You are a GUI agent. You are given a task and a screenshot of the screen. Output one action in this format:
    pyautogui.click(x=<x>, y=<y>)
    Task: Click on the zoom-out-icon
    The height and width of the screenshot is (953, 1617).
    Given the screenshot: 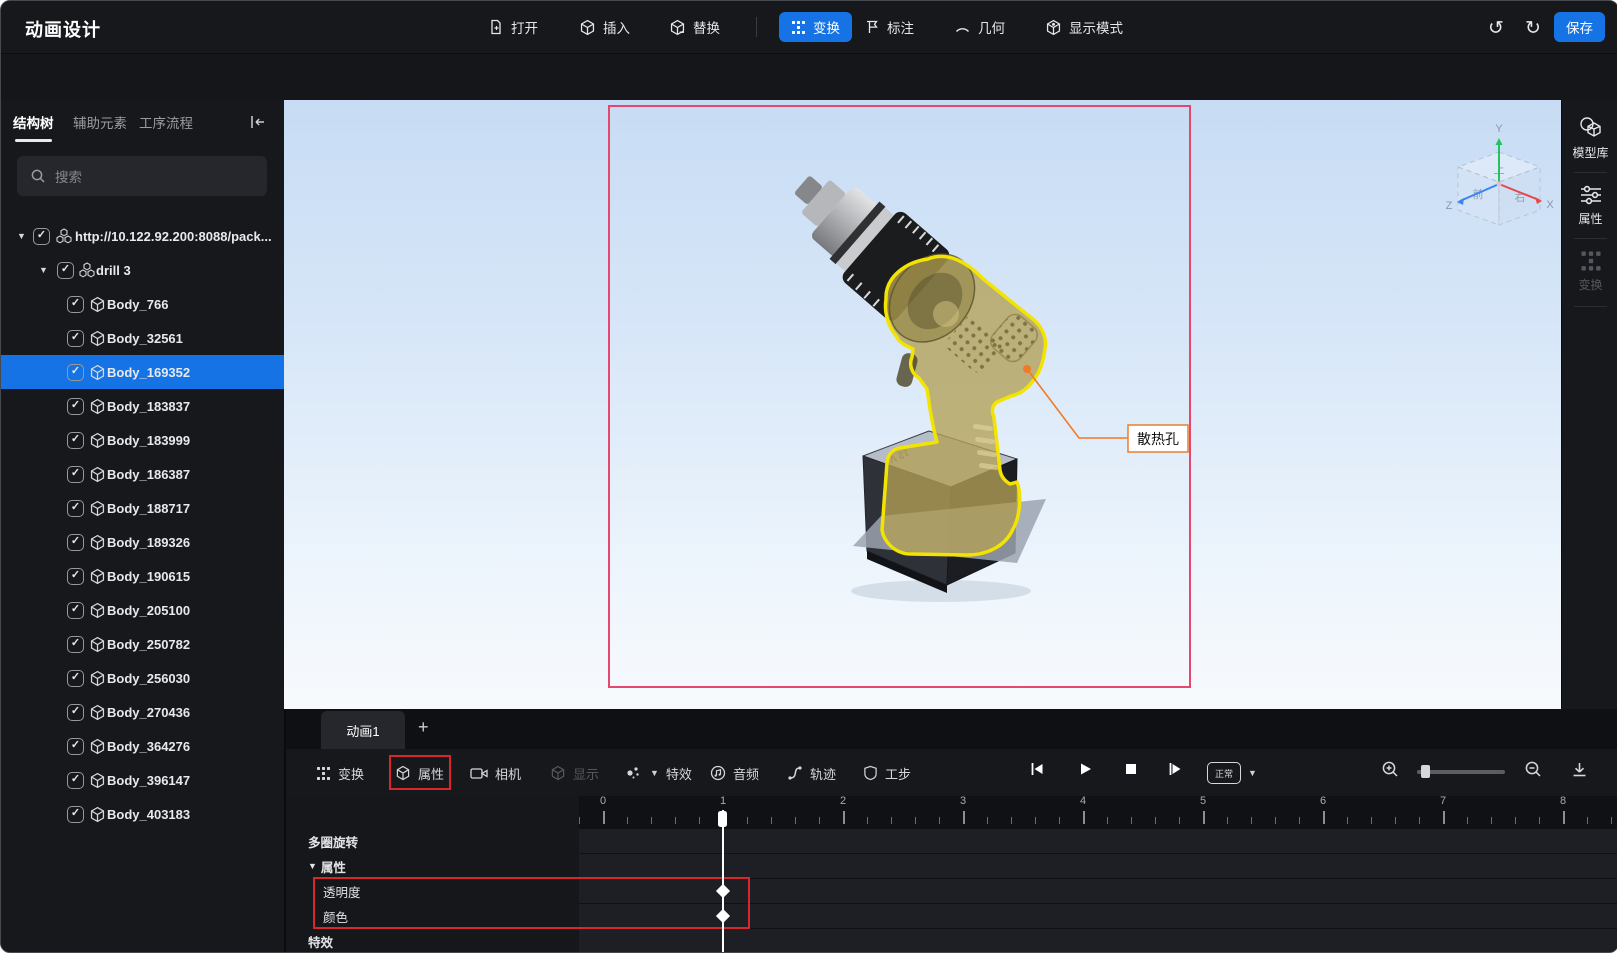 What is the action you would take?
    pyautogui.click(x=1533, y=769)
    